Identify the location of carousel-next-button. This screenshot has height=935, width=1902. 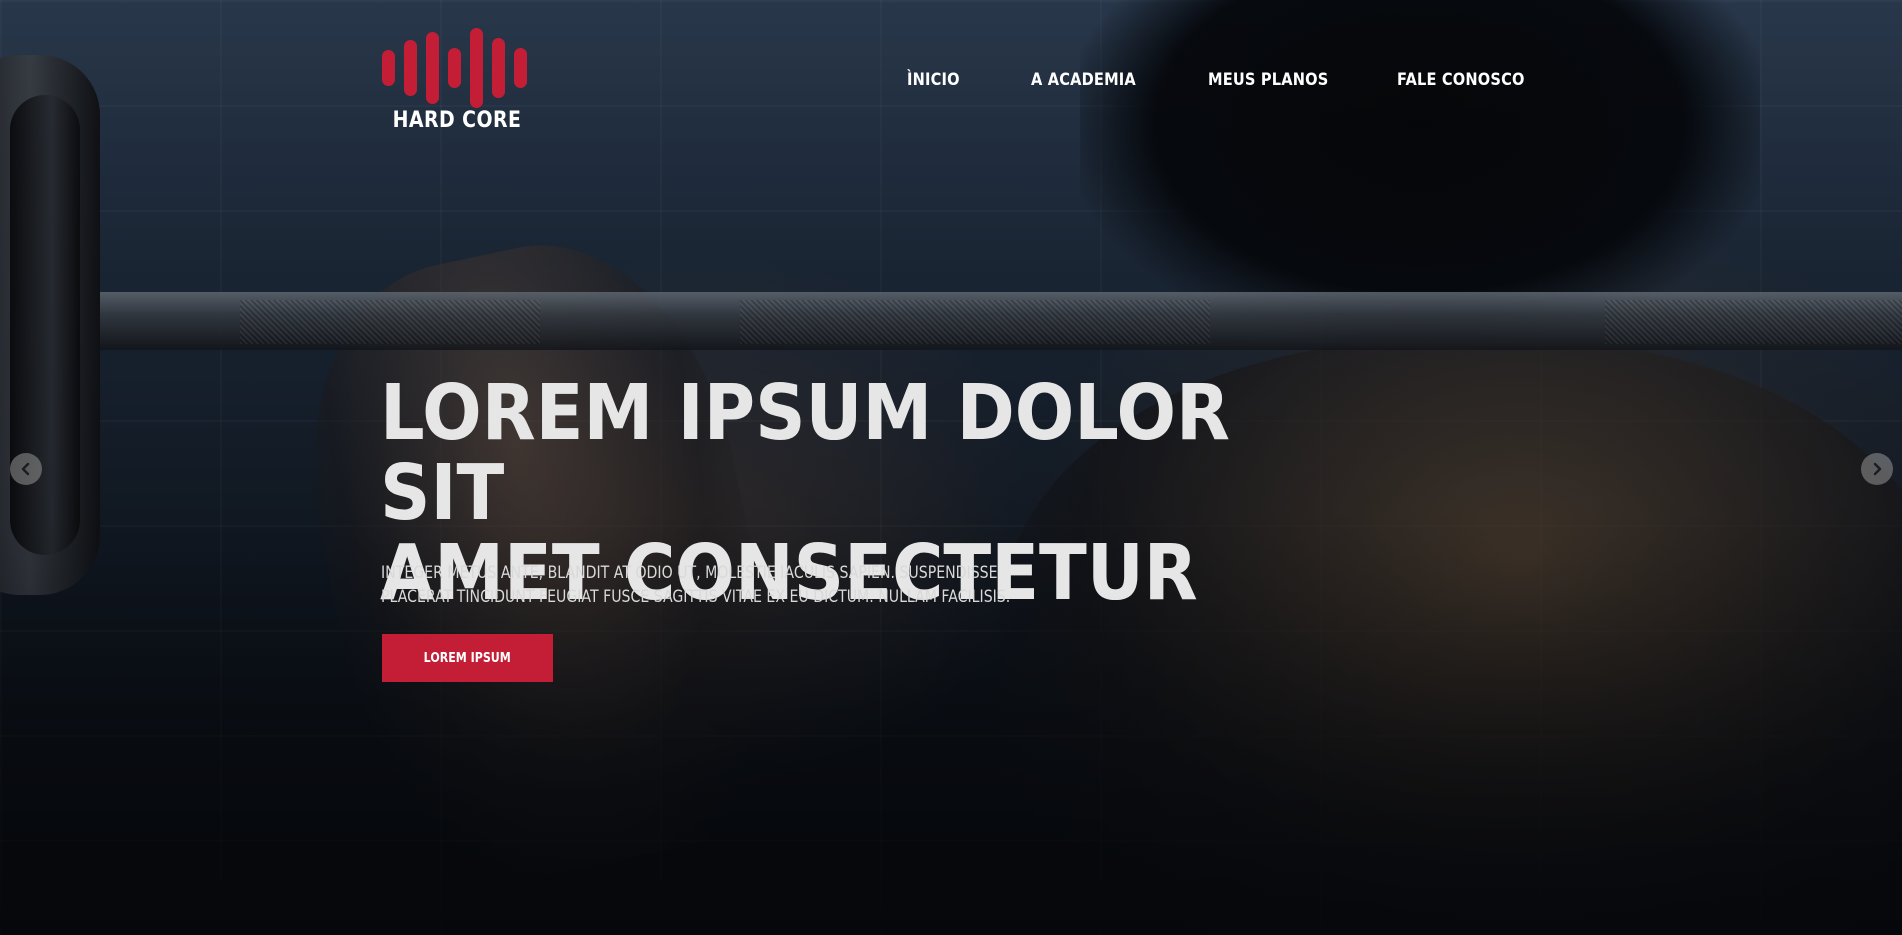
(1877, 469).